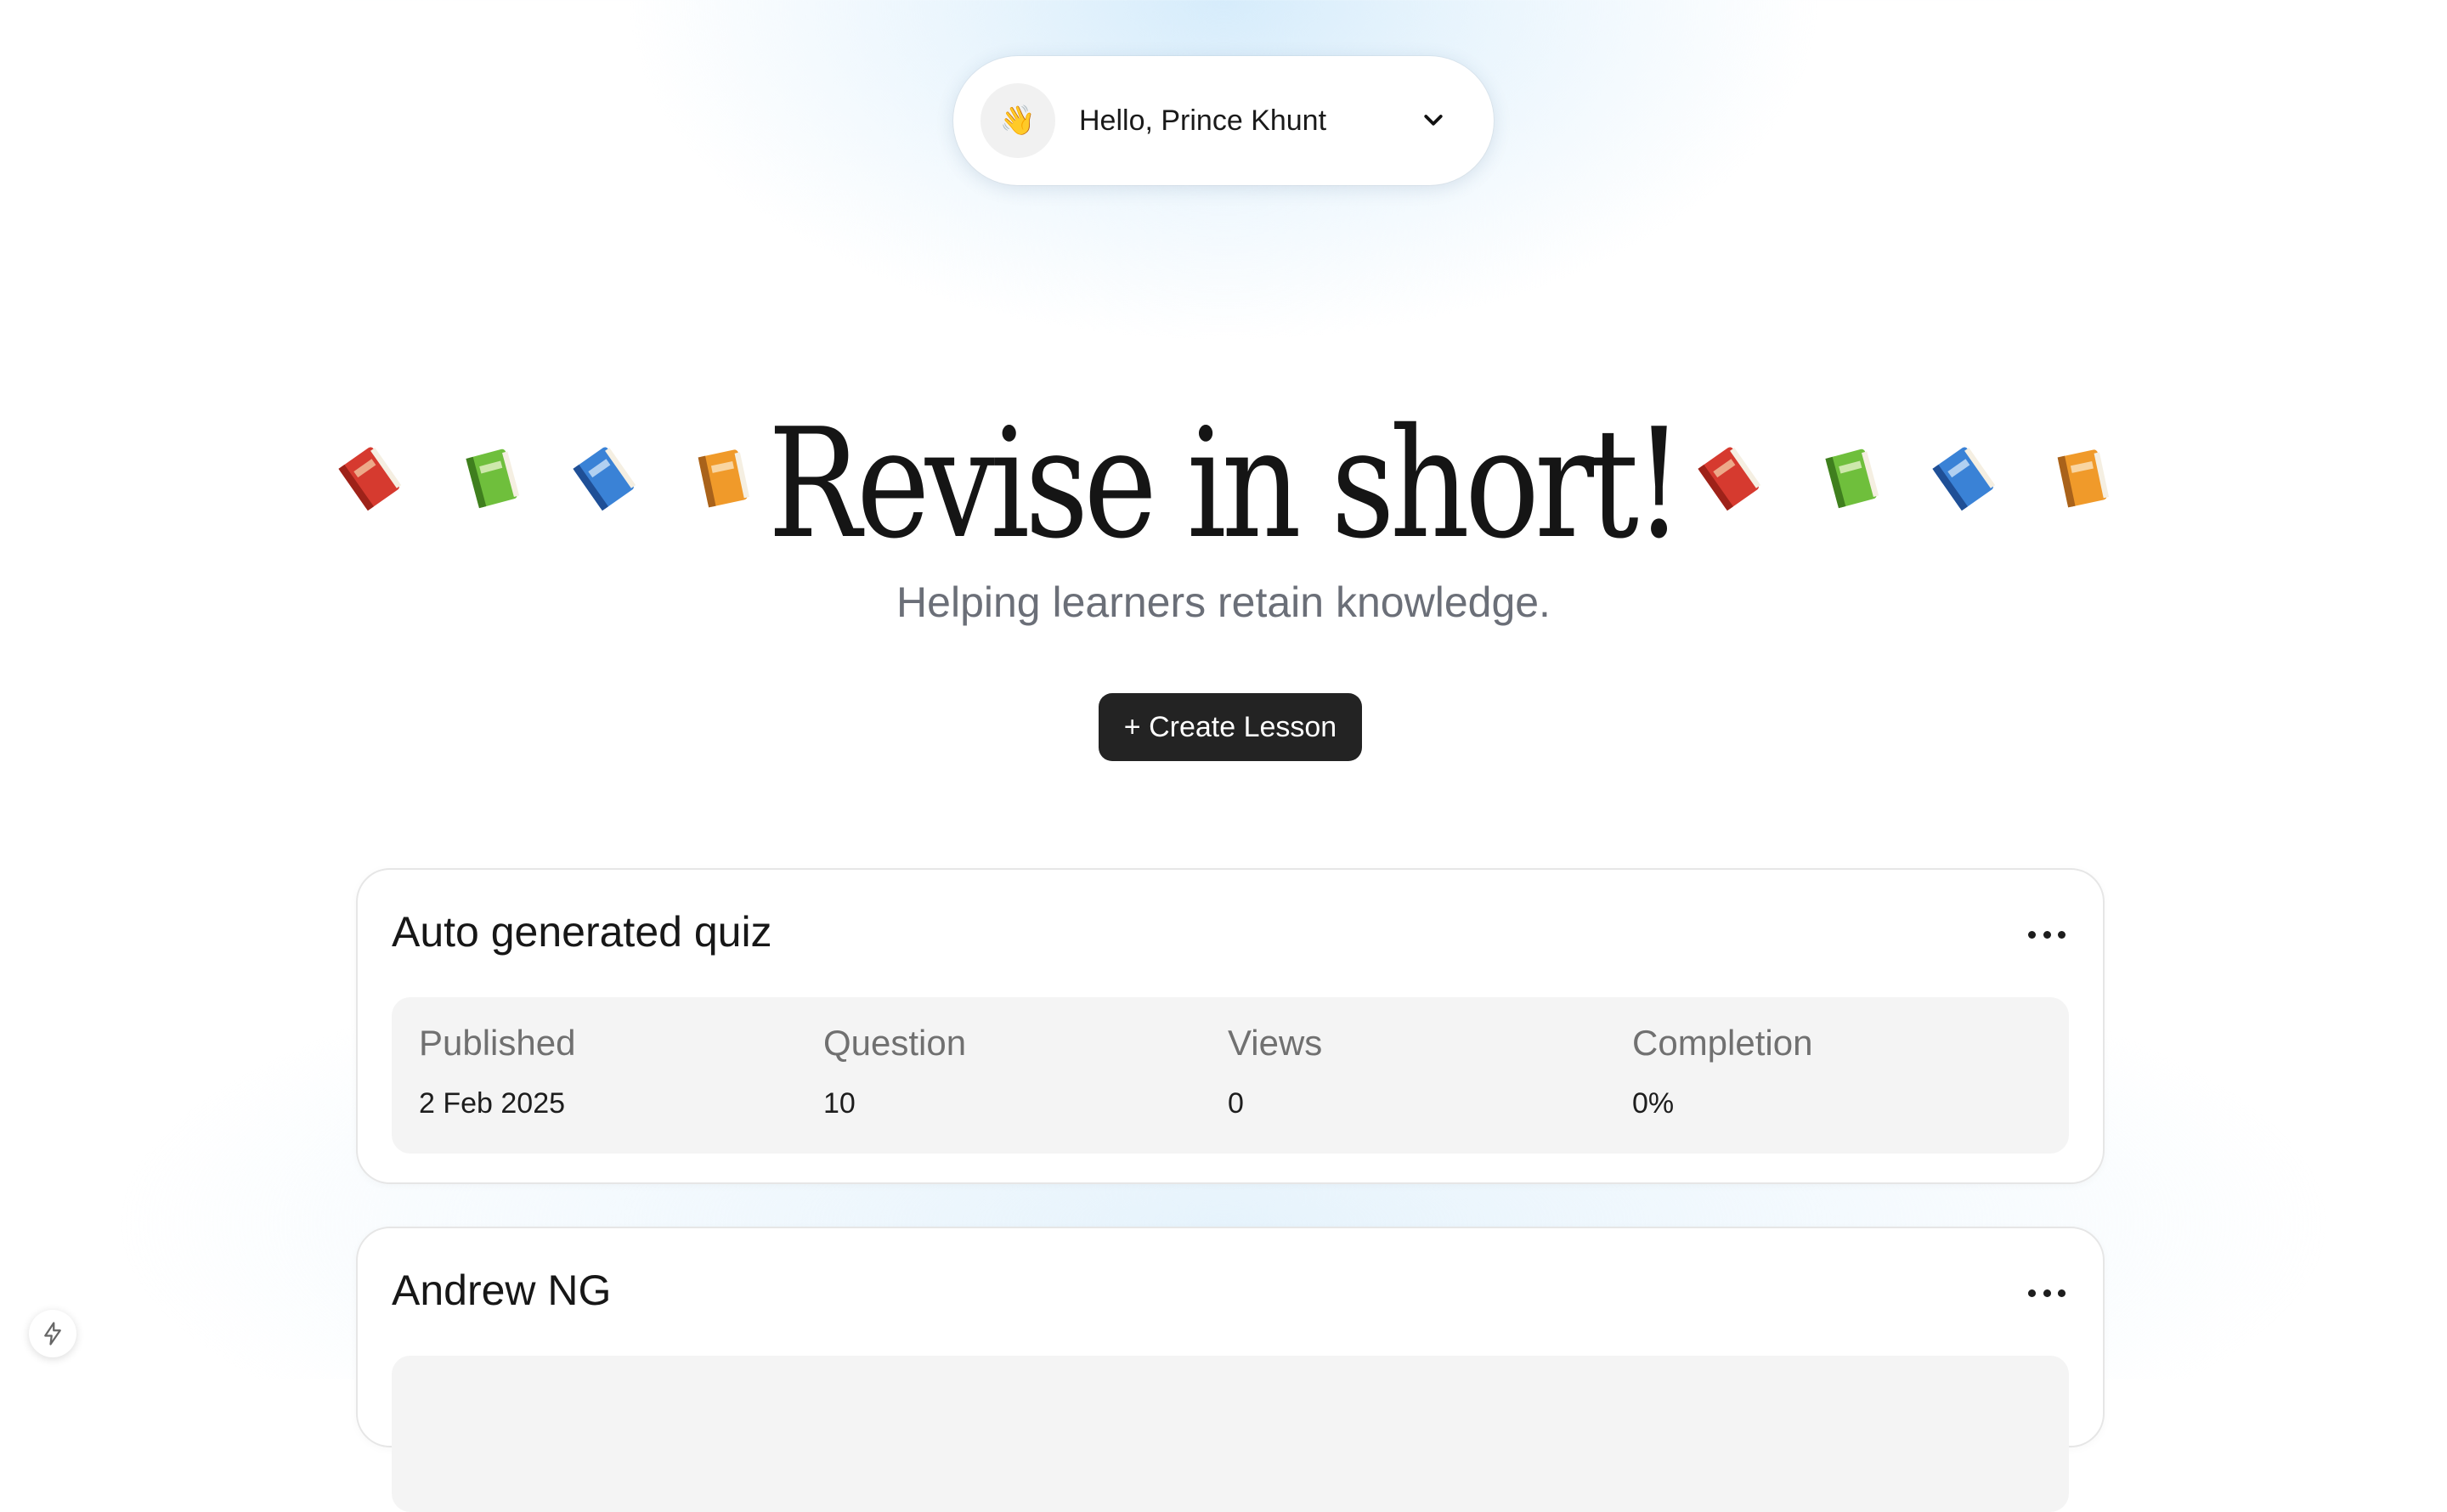  Describe the element at coordinates (1275, 1071) in the screenshot. I see `stat-views: Views 0` at that location.